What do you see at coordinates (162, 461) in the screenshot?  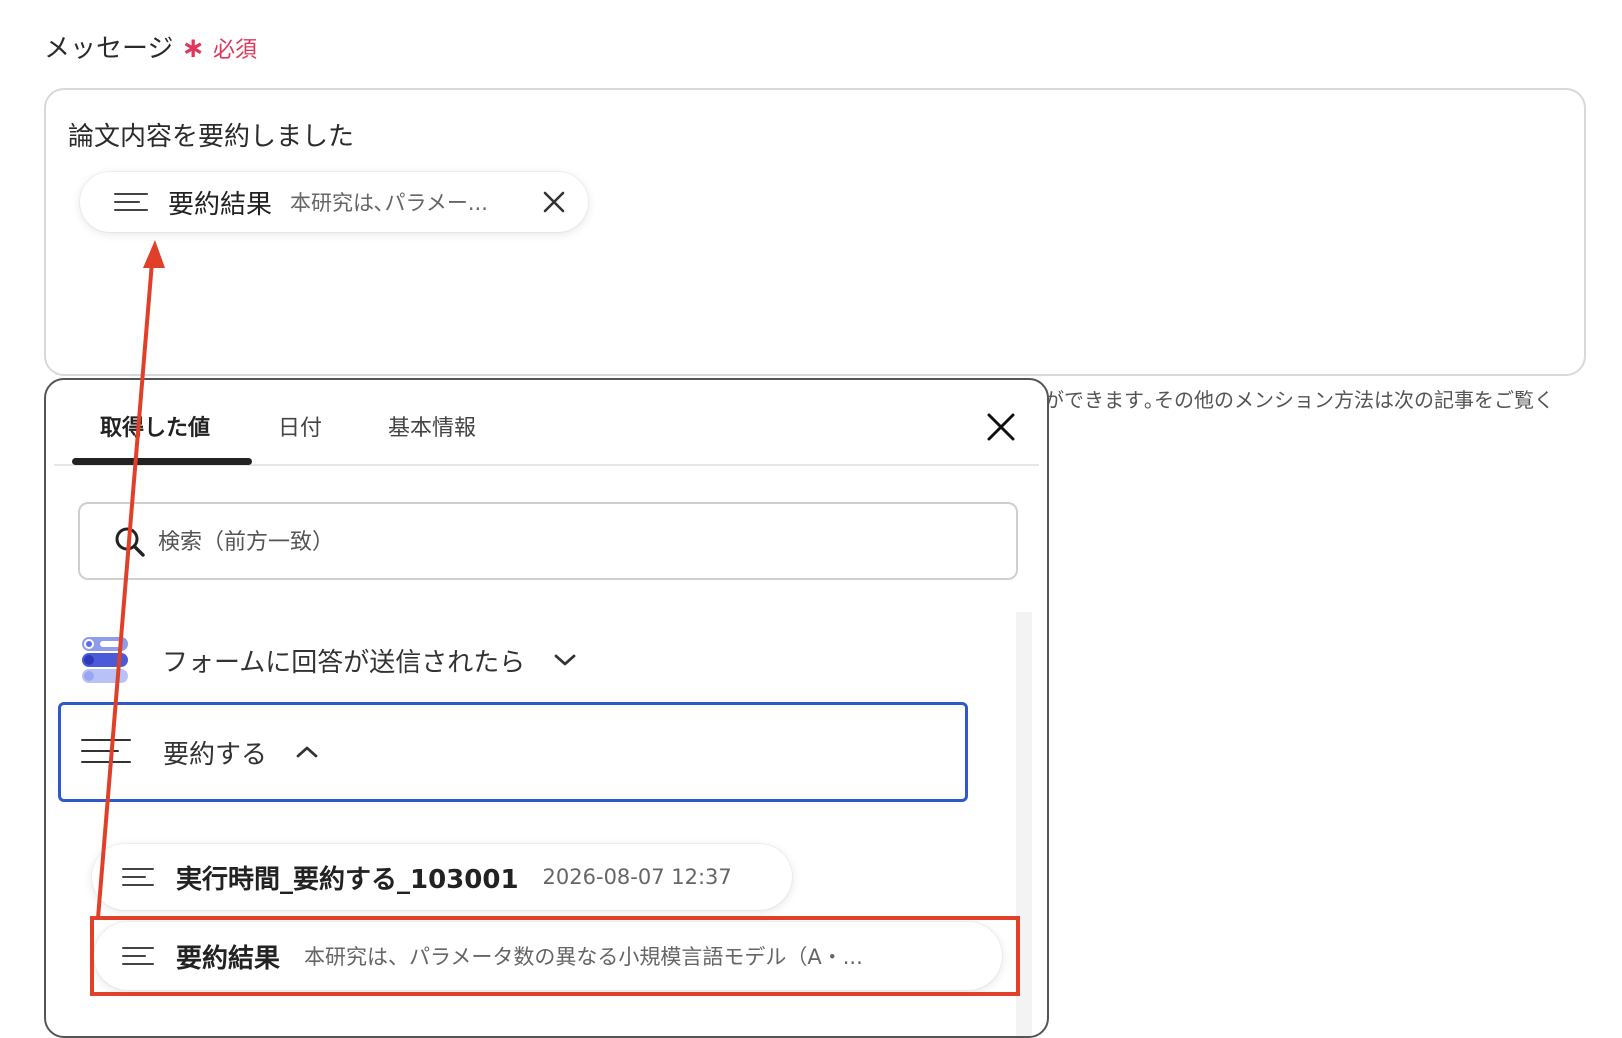 I see `active-tab-indicator` at bounding box center [162, 461].